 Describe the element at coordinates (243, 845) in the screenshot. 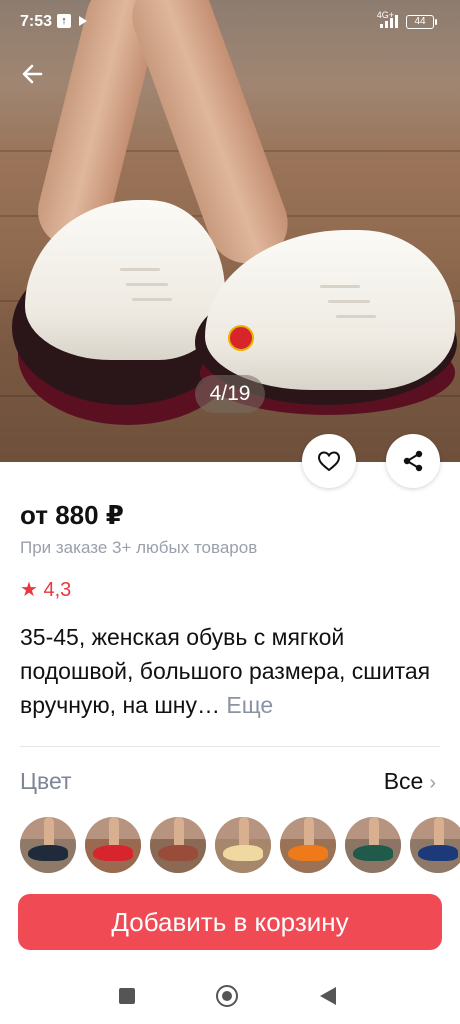

I see `color-swatch-beige` at that location.